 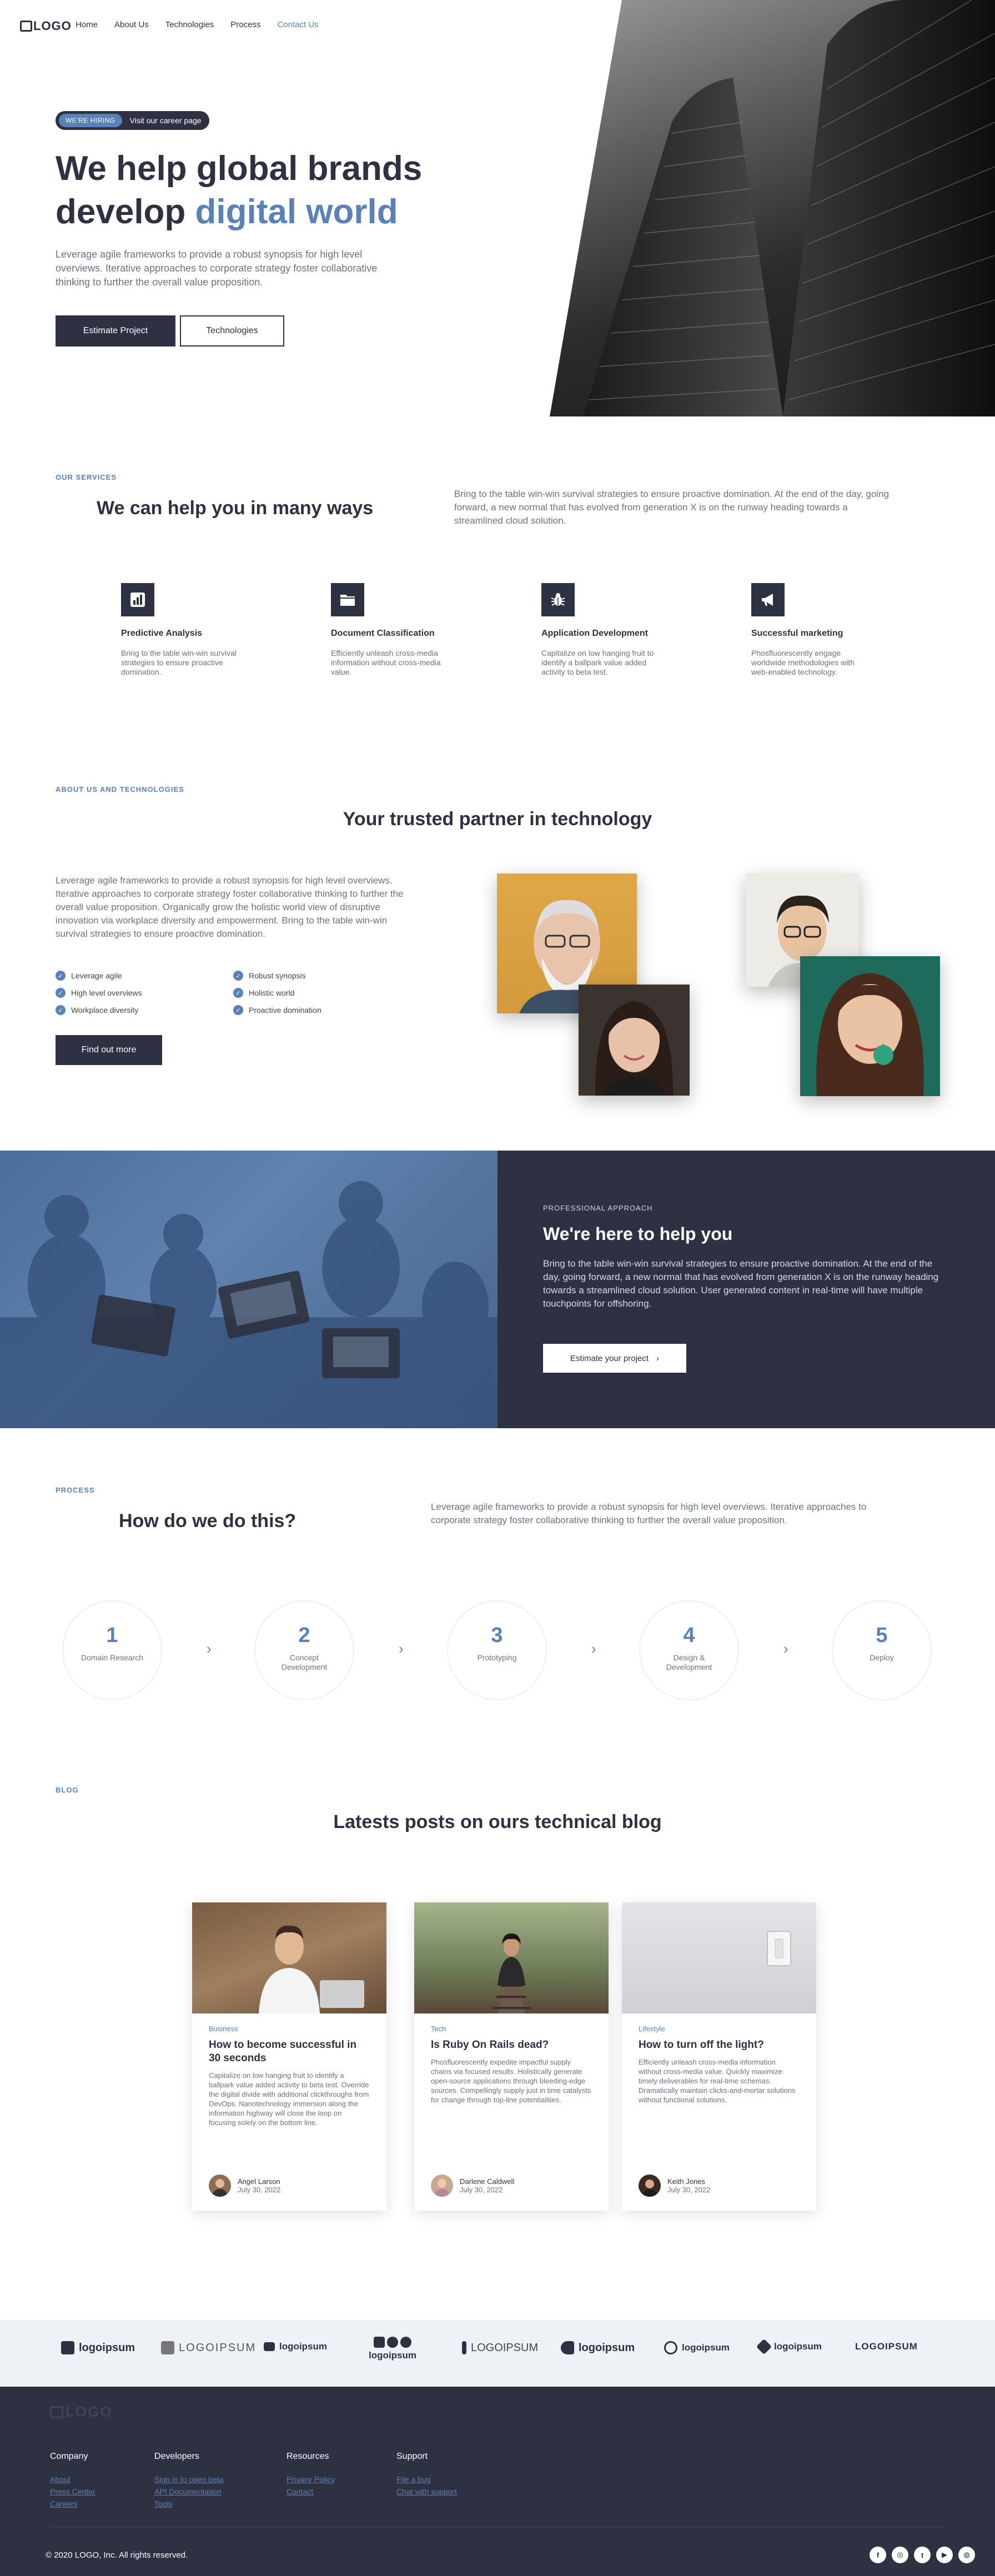 What do you see at coordinates (966, 2555) in the screenshot?
I see `dribbble-icon: ◍` at bounding box center [966, 2555].